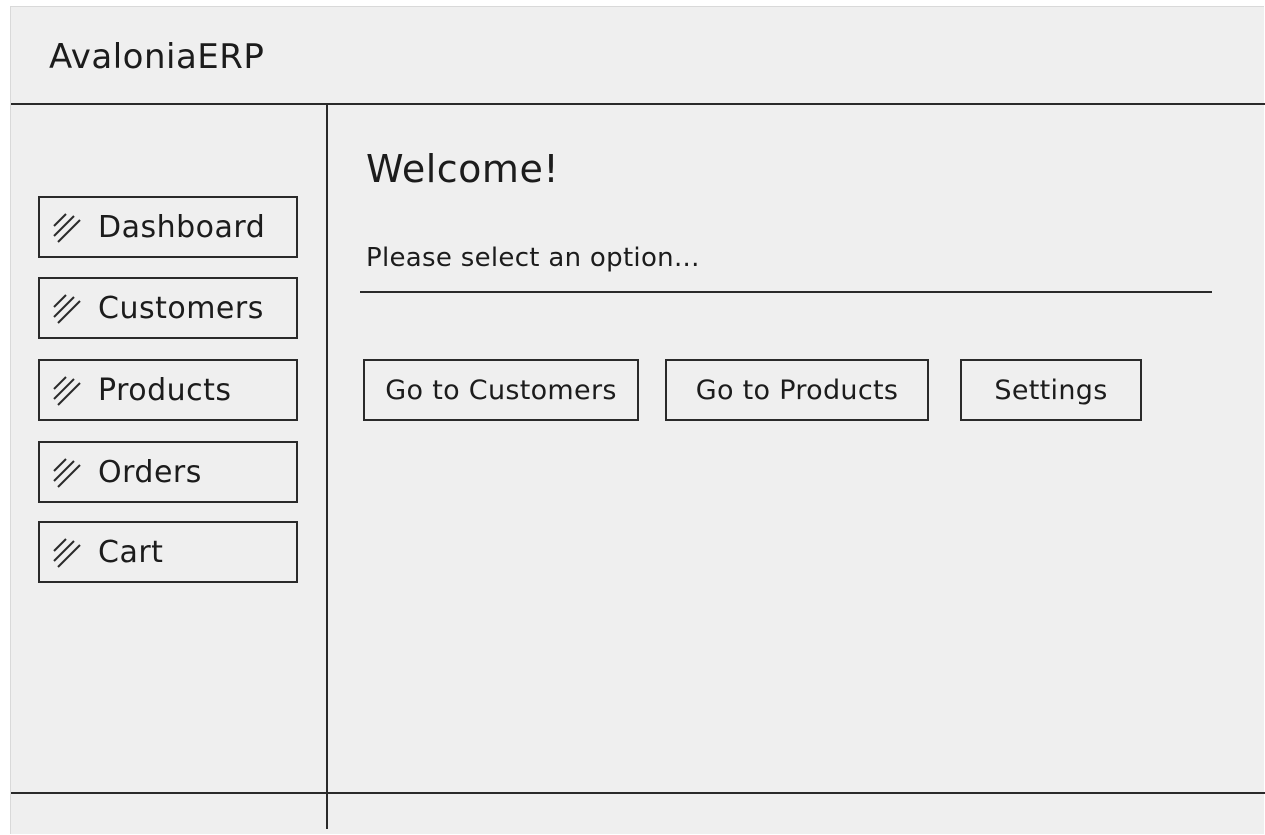 This screenshot has width=1265, height=835. What do you see at coordinates (165, 390) in the screenshot?
I see `sidebar-item-label: Products` at bounding box center [165, 390].